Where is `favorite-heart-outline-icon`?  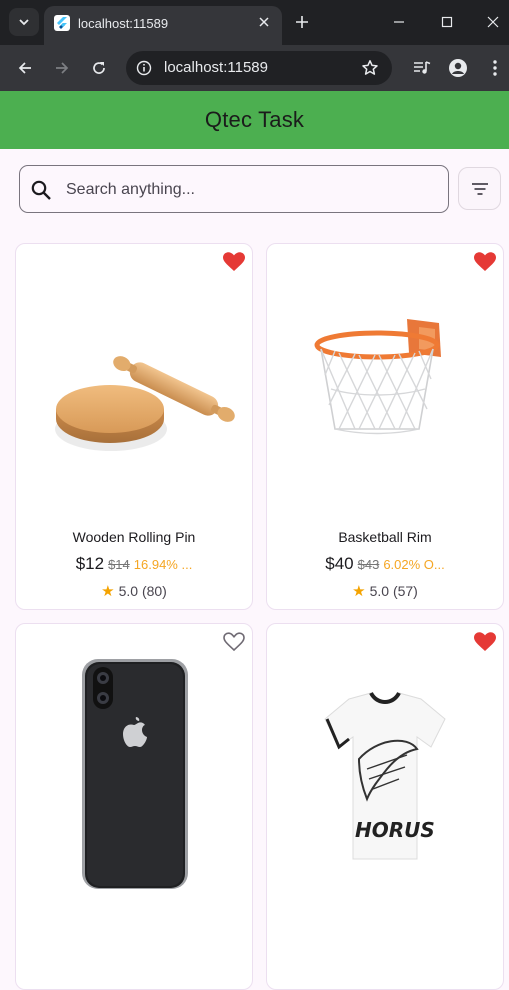 favorite-heart-outline-icon is located at coordinates (234, 642).